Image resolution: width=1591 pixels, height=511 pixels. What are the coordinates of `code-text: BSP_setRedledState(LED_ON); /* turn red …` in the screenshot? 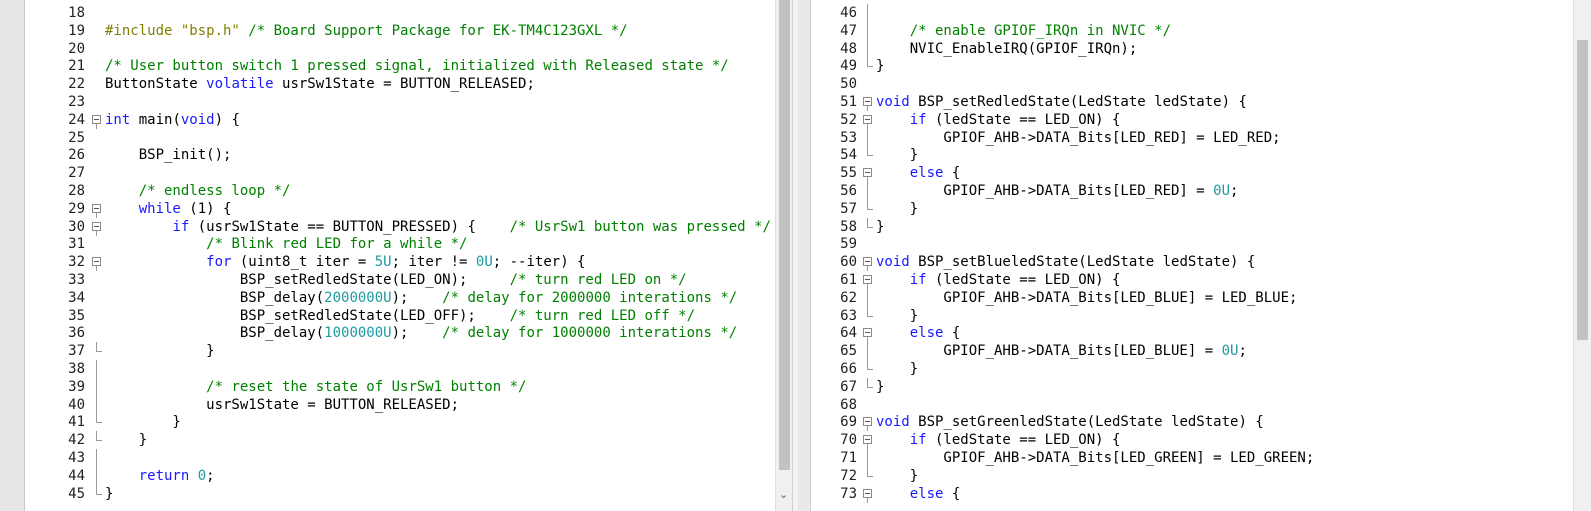 It's located at (396, 280).